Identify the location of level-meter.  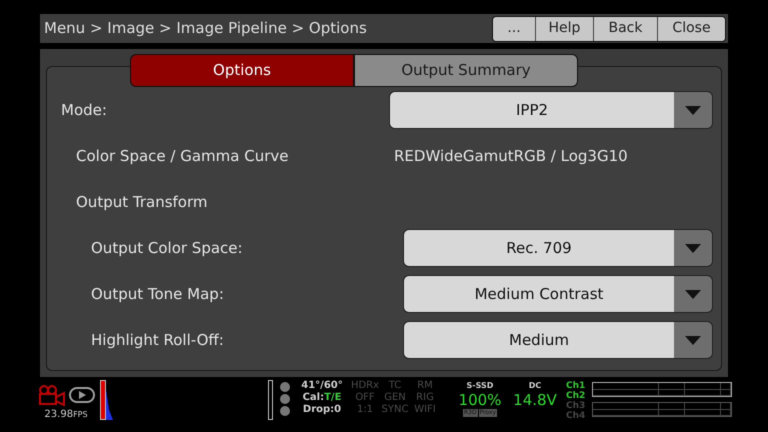
(270, 400).